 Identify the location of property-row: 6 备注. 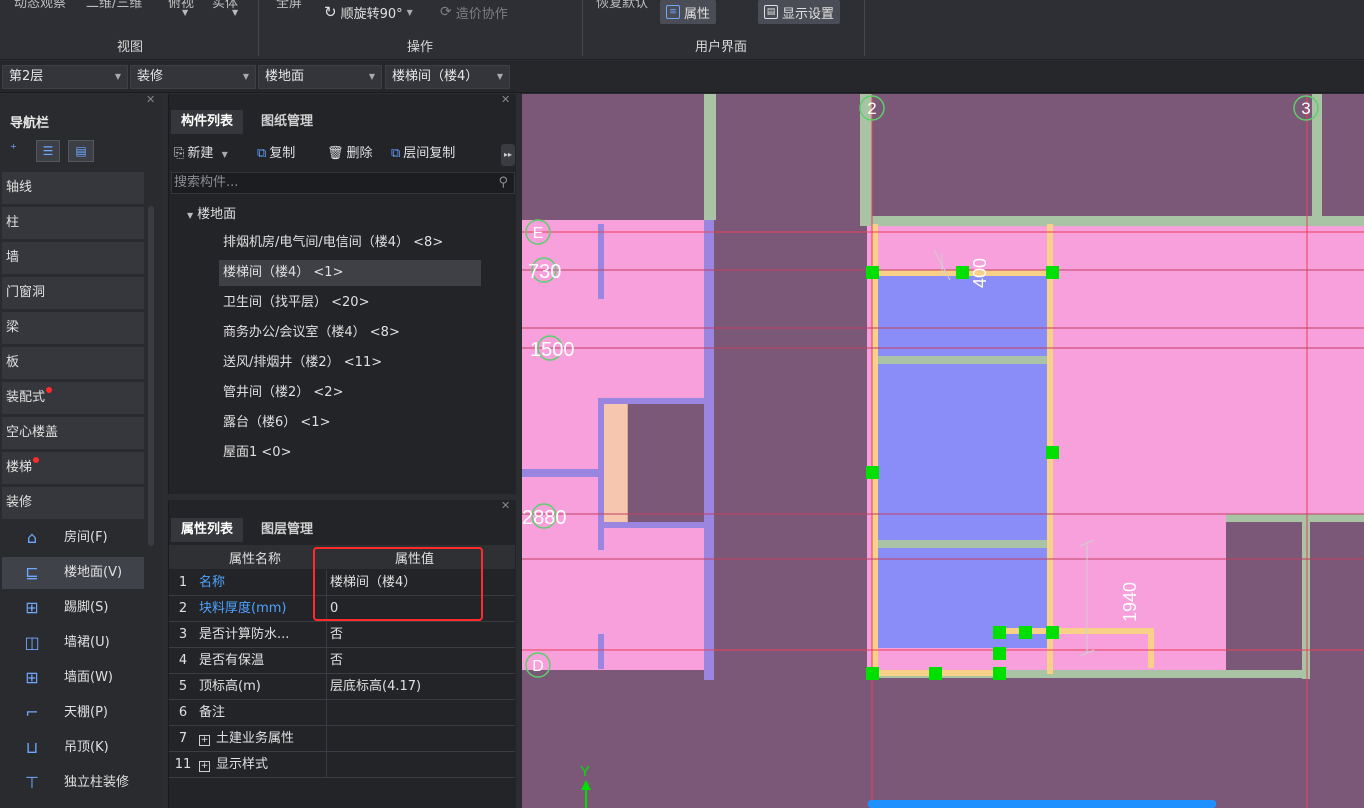
(342, 713).